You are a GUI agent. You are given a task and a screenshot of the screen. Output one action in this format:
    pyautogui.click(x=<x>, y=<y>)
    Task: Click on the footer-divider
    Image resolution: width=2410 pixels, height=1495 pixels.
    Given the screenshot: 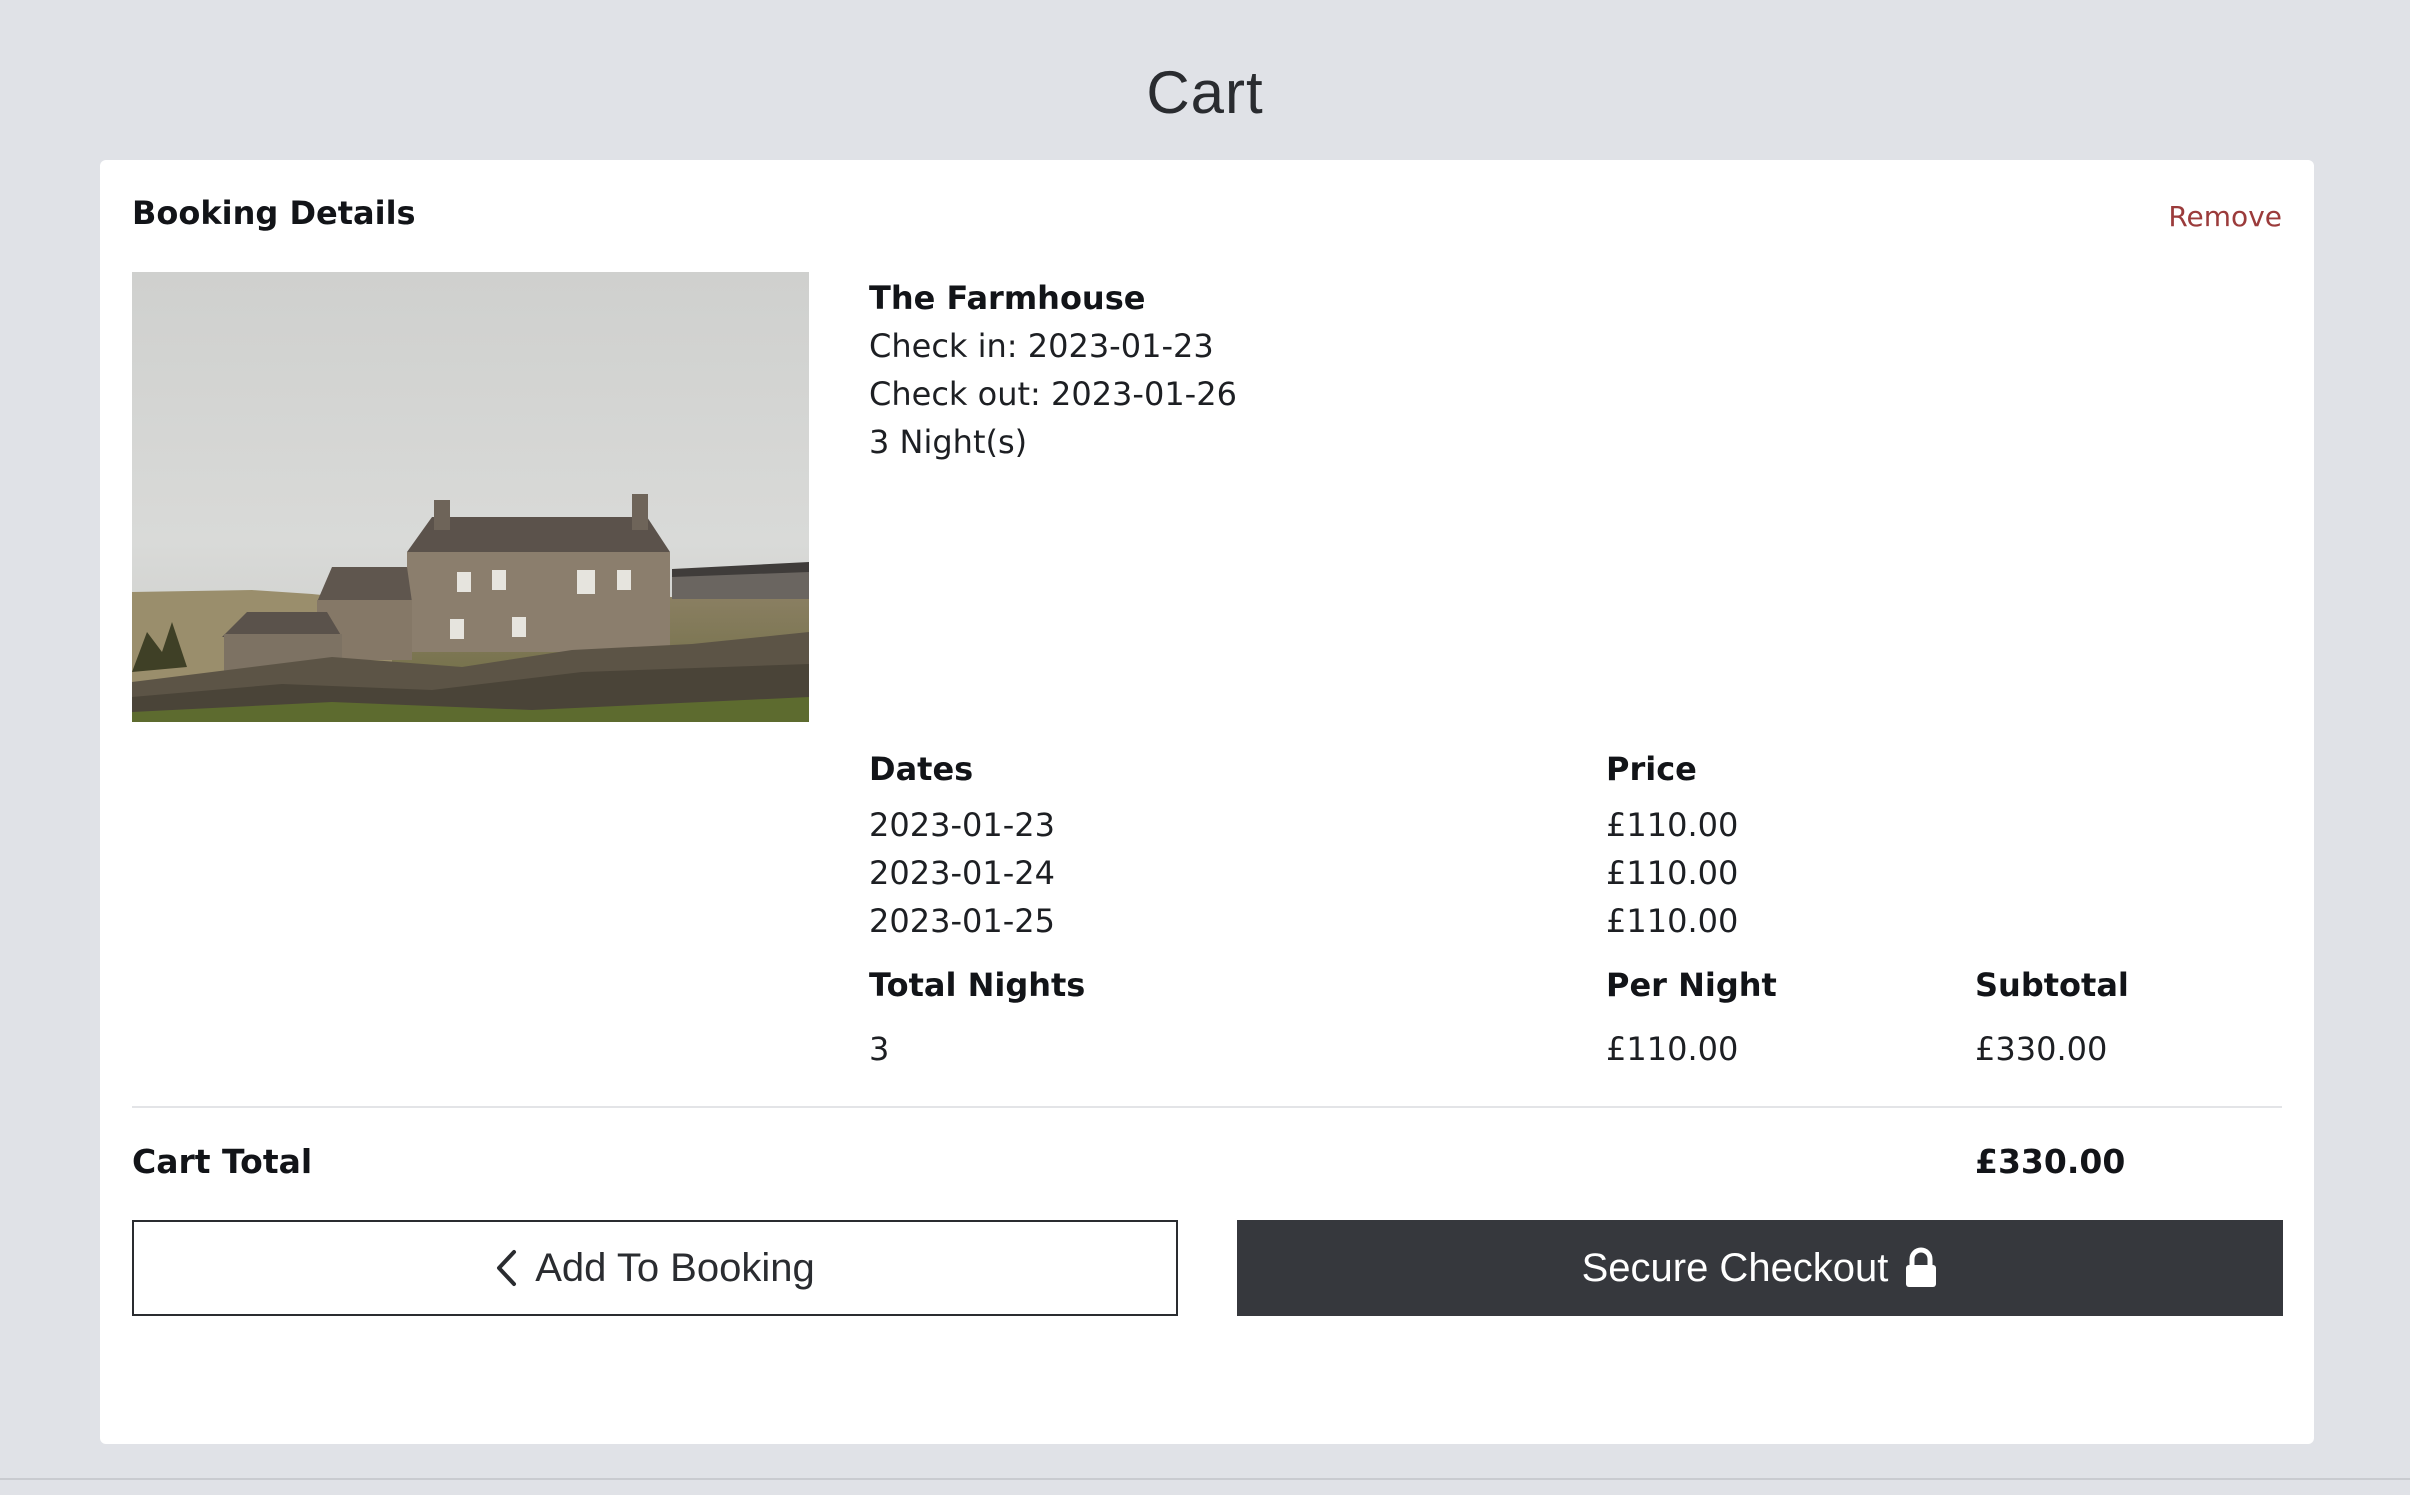 What is the action you would take?
    pyautogui.click(x=1205, y=1479)
    